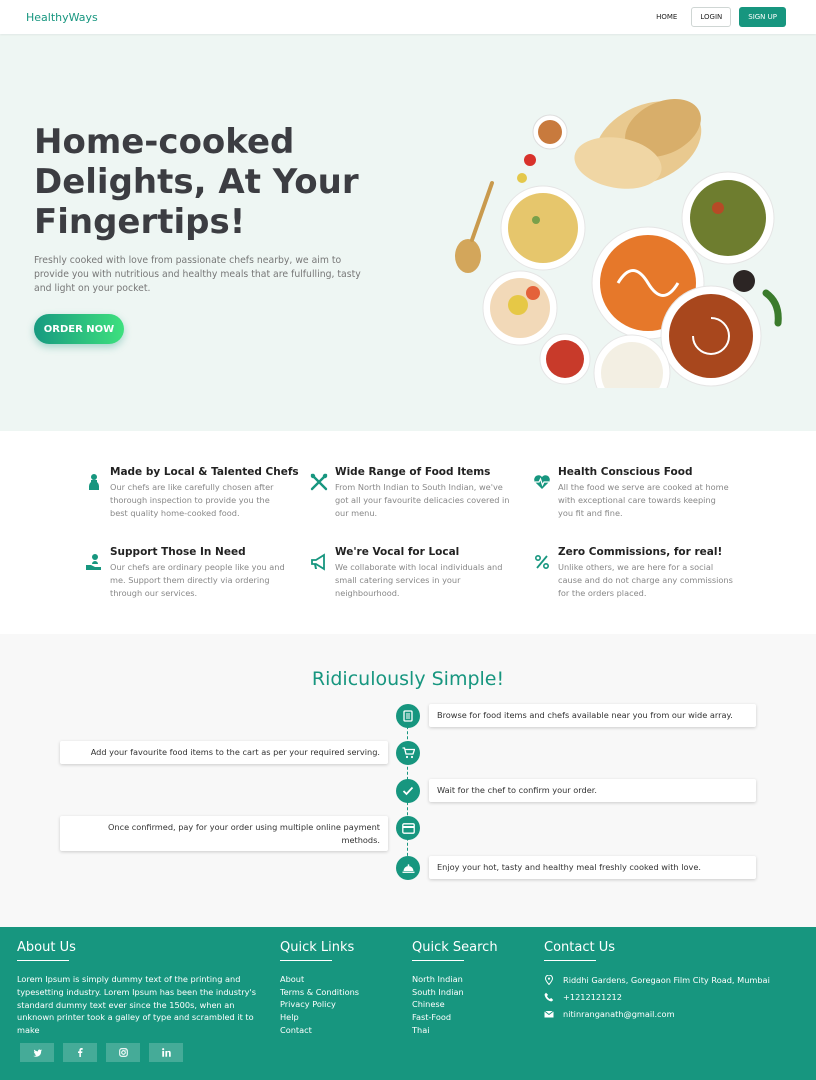 The width and height of the screenshot is (816, 1080). I want to click on check-icon, so click(408, 791).